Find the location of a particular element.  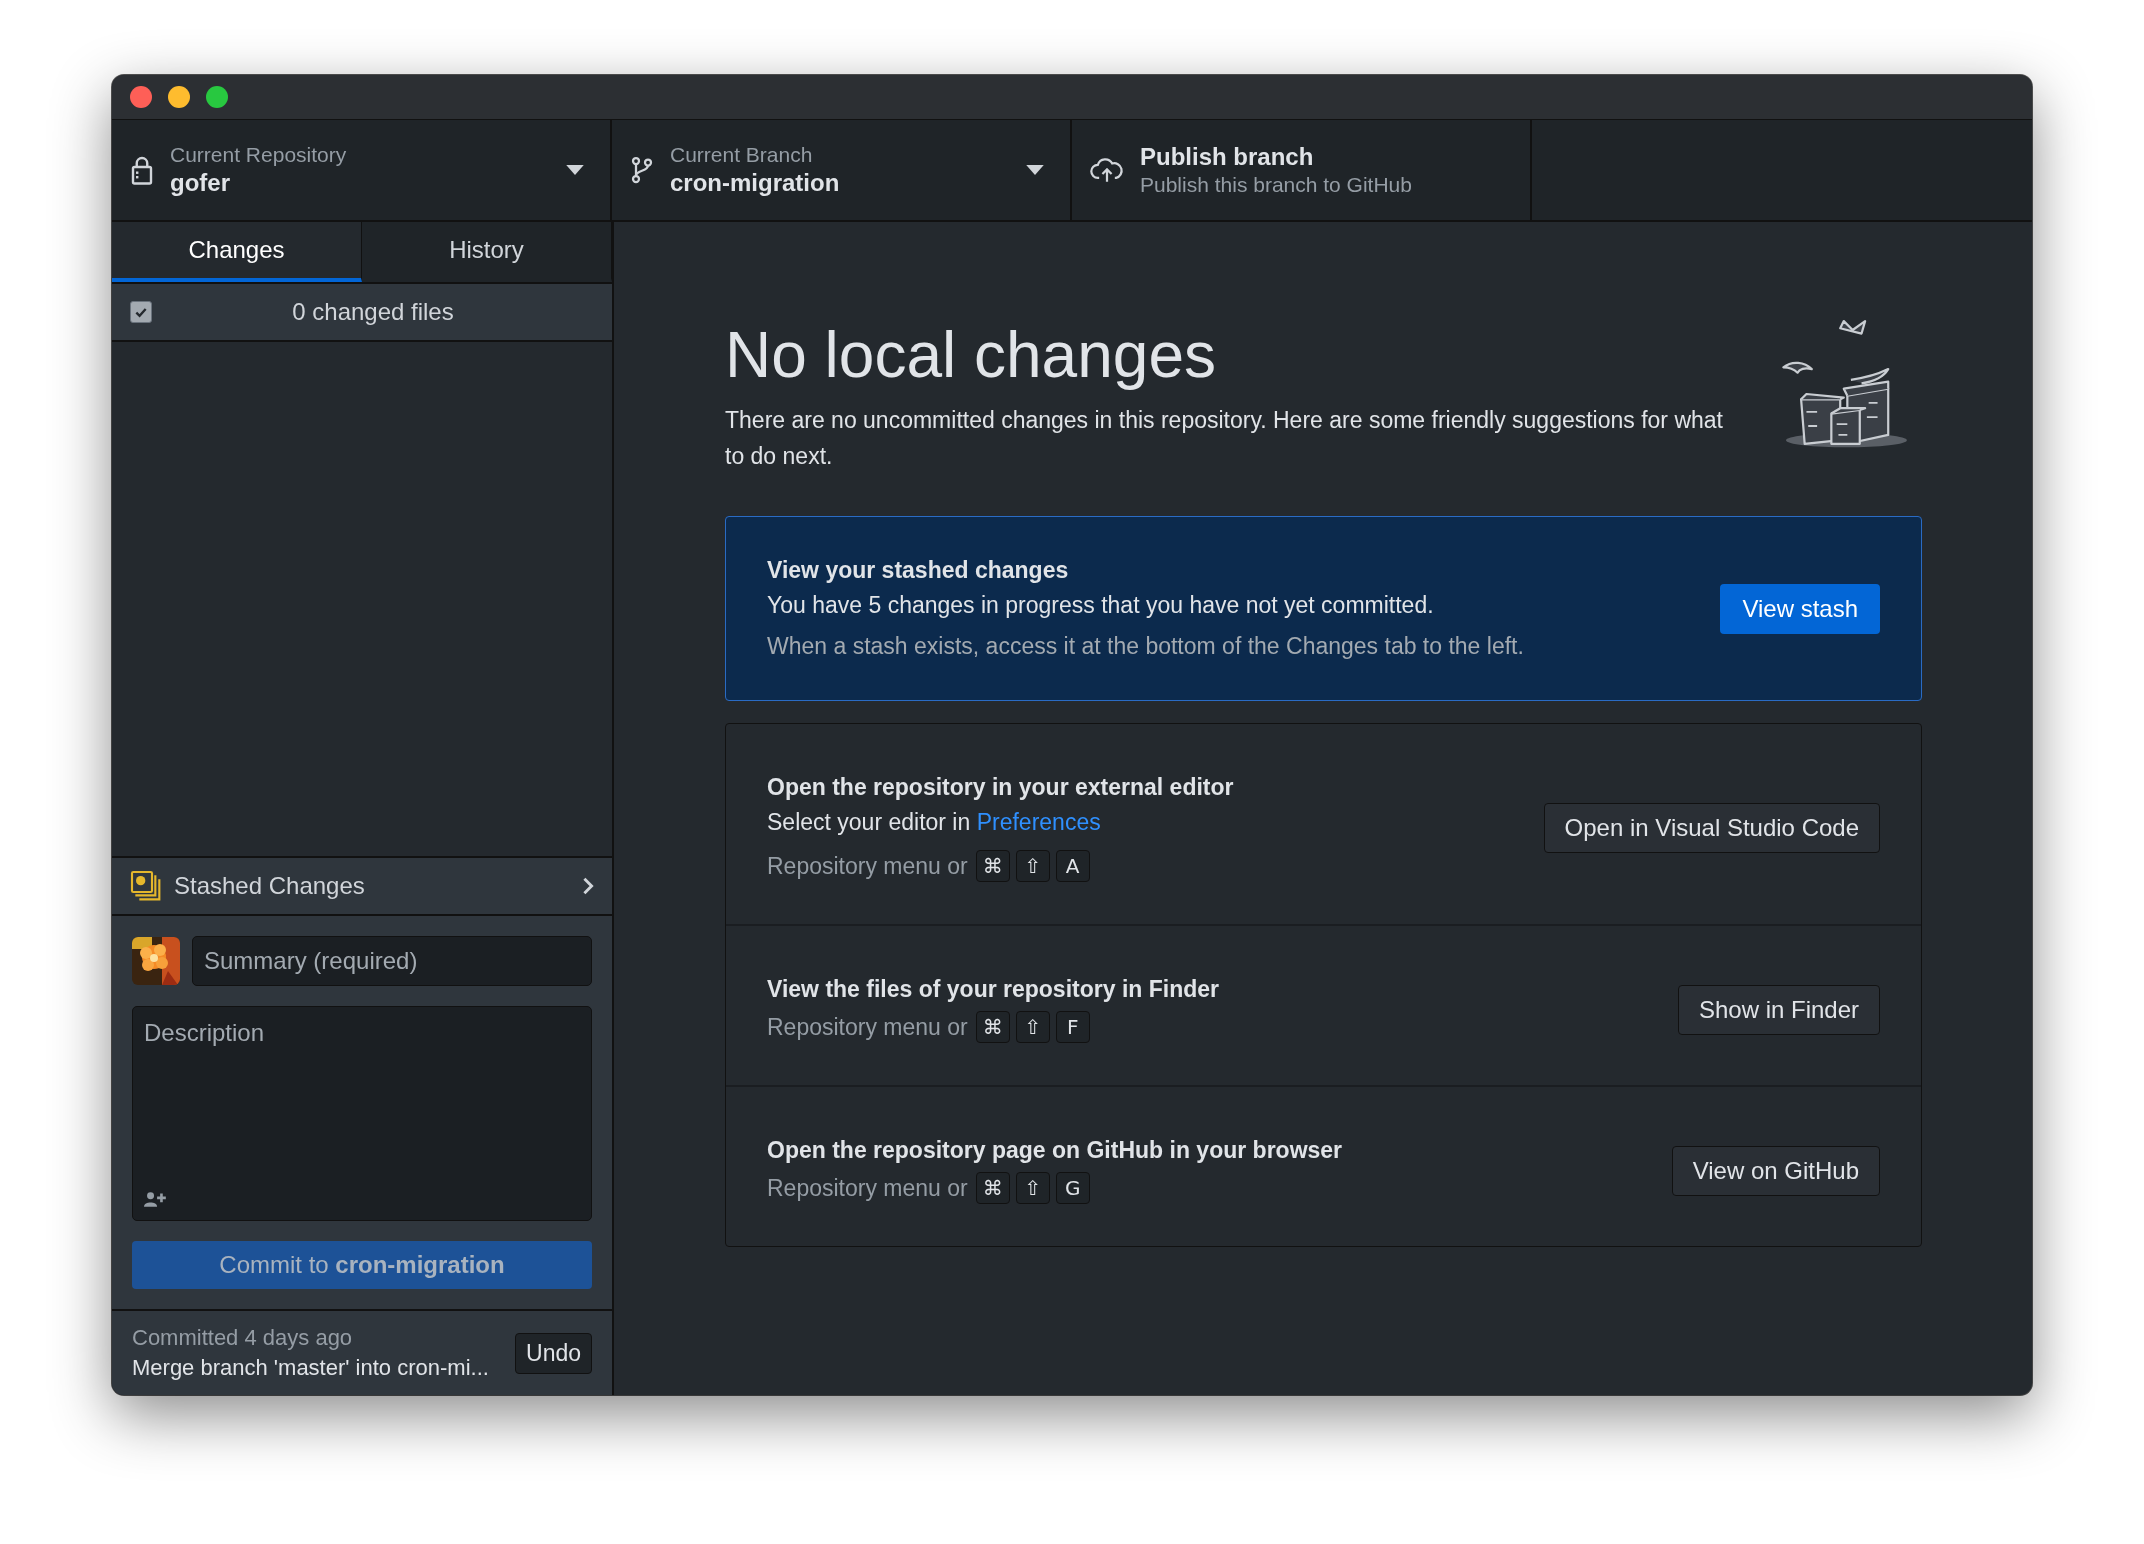

toolbar-label: Current Repository is located at coordinates (259, 155).